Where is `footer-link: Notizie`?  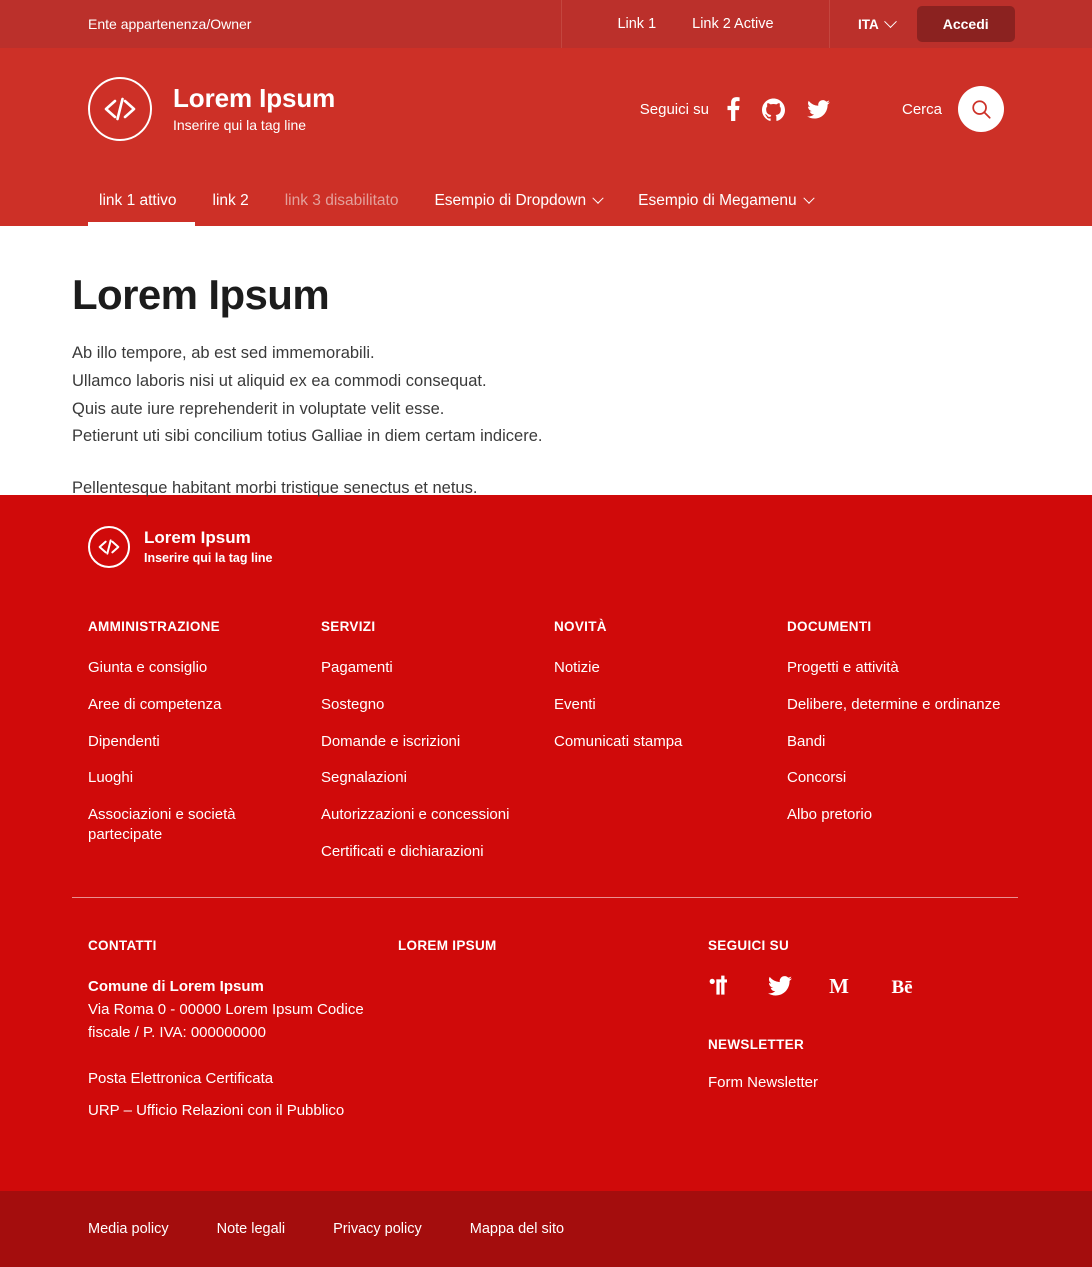
footer-link: Notizie is located at coordinates (670, 668).